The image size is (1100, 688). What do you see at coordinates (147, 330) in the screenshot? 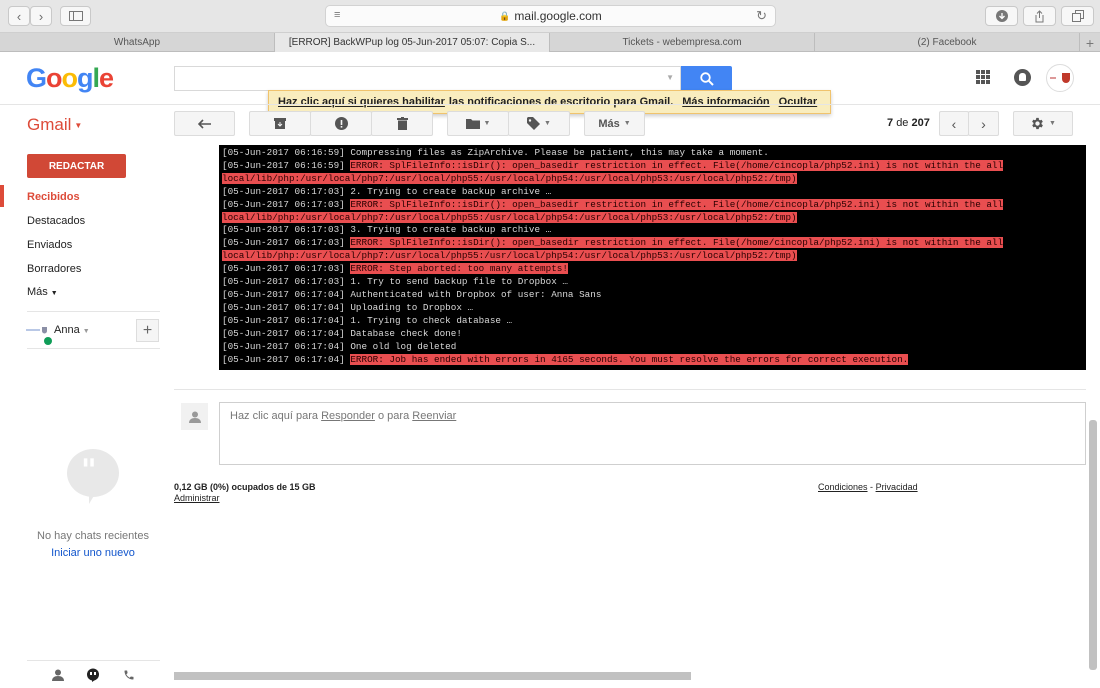
I see `new-conversation-button: +` at bounding box center [147, 330].